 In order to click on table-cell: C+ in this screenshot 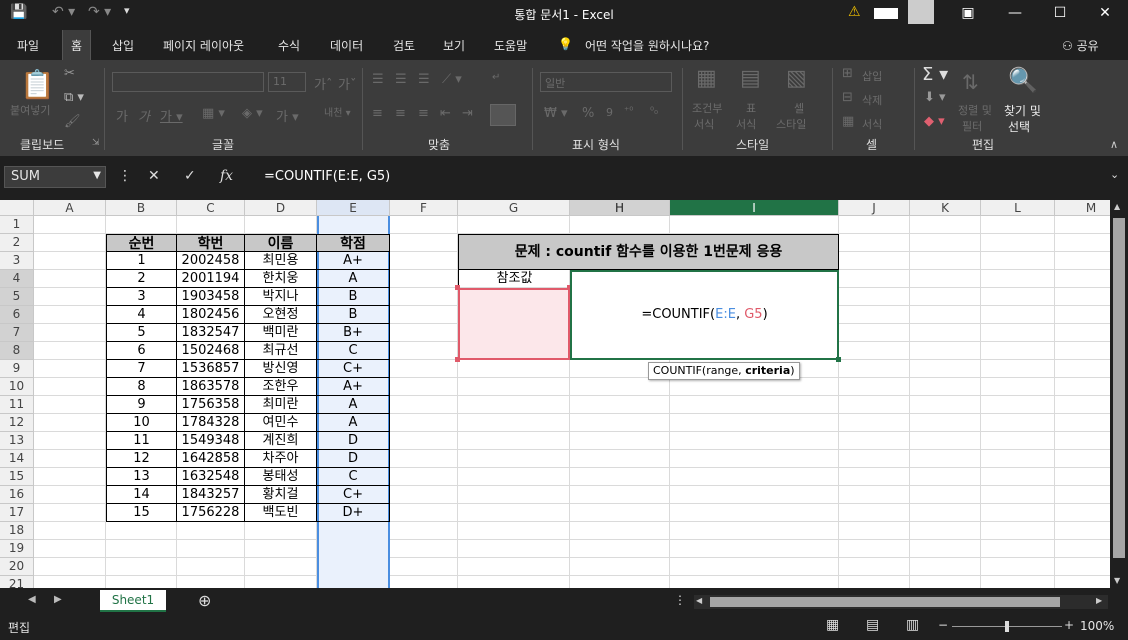, I will do `click(353, 369)`.